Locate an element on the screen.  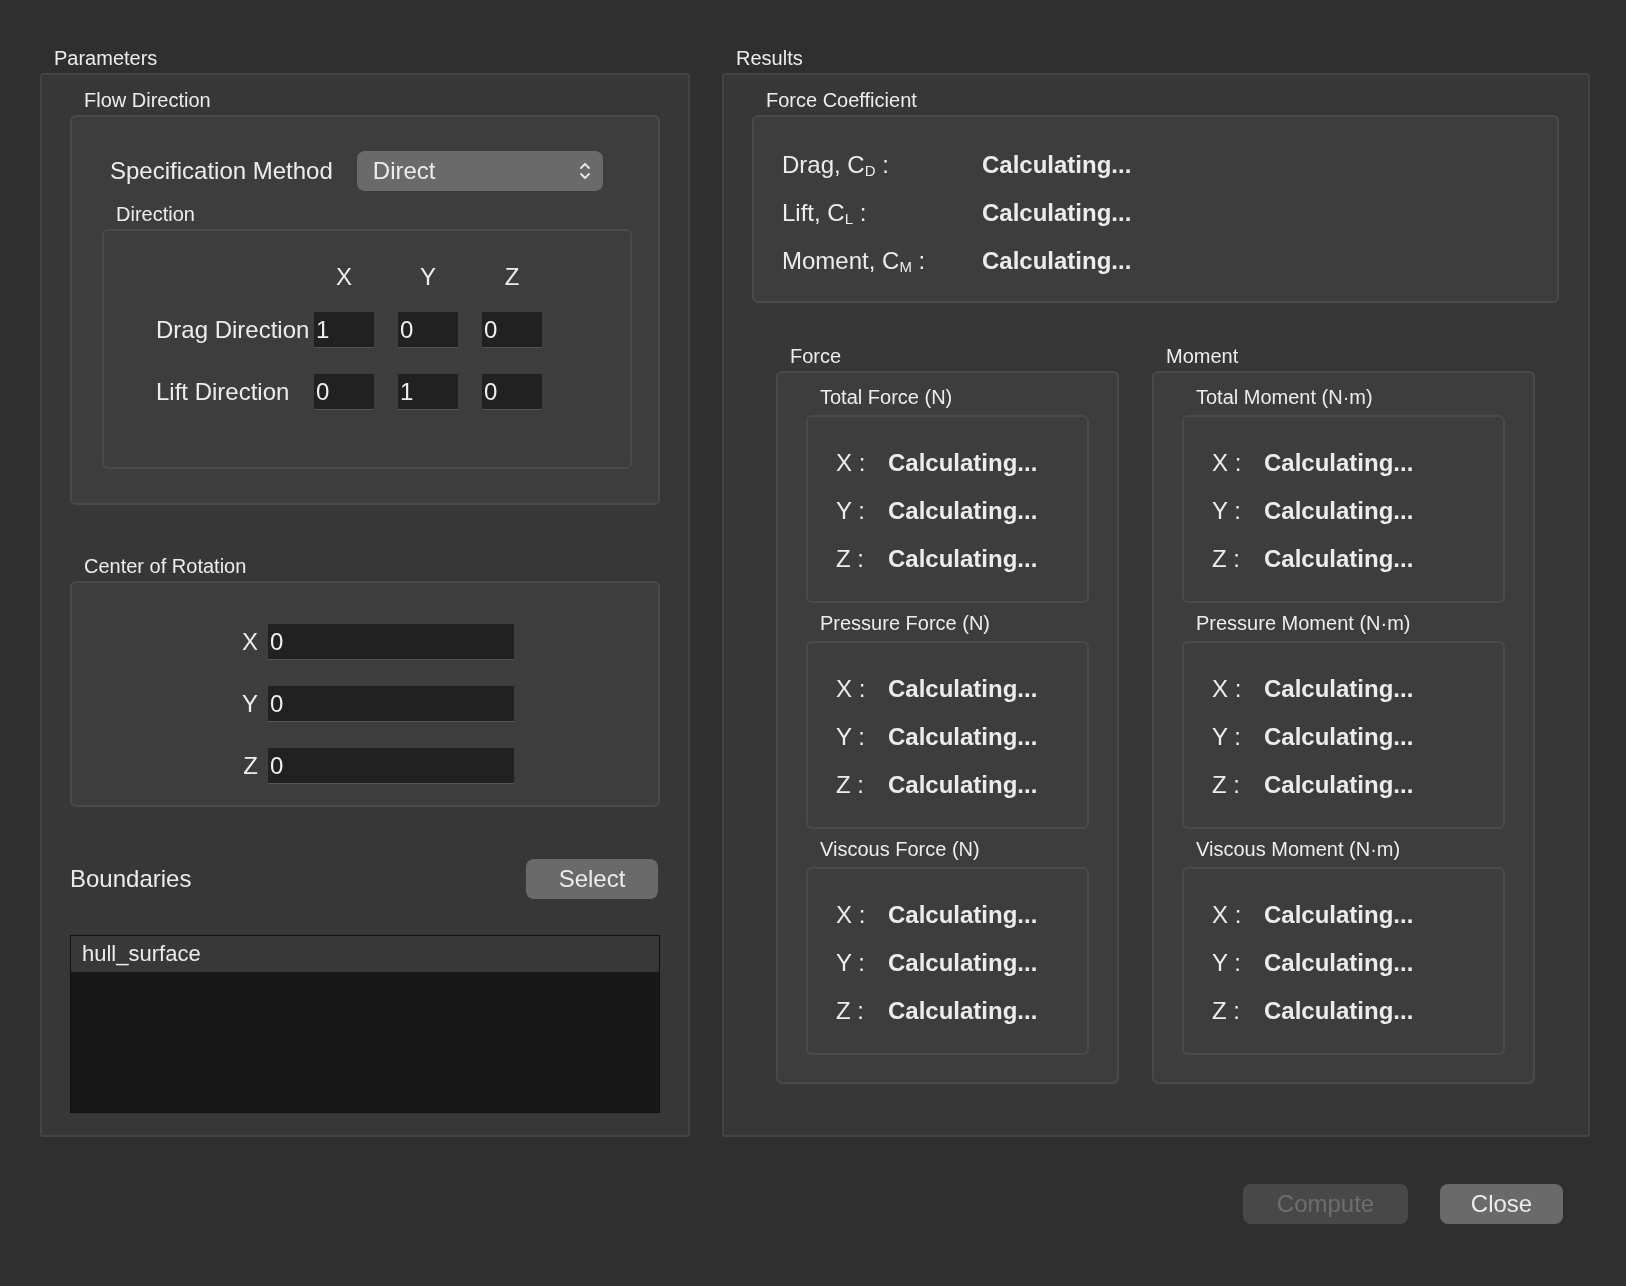
section-label: Boundaries is located at coordinates (131, 879).